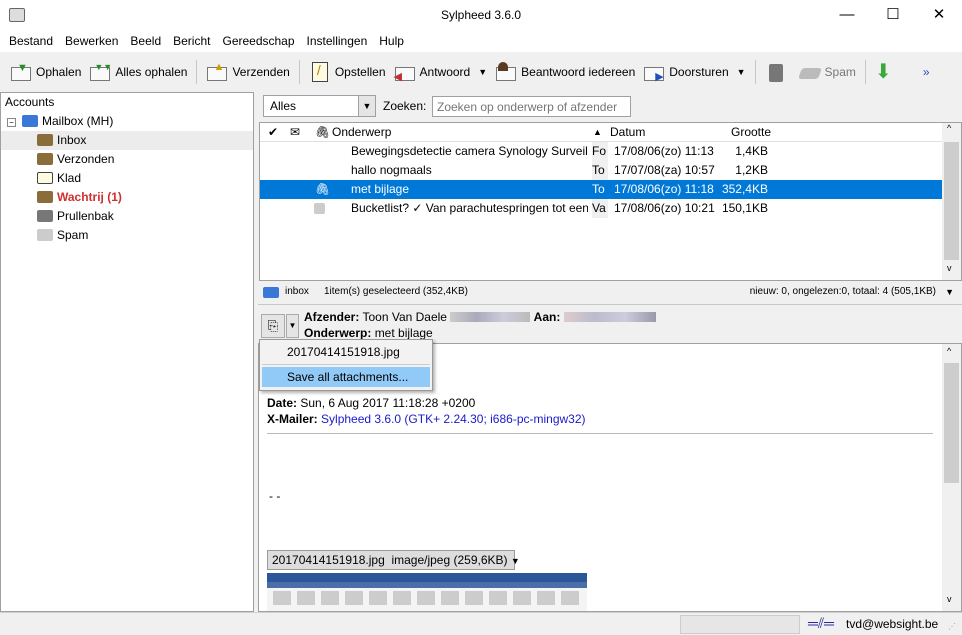 This screenshot has width=962, height=635. What do you see at coordinates (601, 170) in the screenshot?
I see `table-row: hallo nogmaals To 17/07/08(za) 10:57 1,2KB` at bounding box center [601, 170].